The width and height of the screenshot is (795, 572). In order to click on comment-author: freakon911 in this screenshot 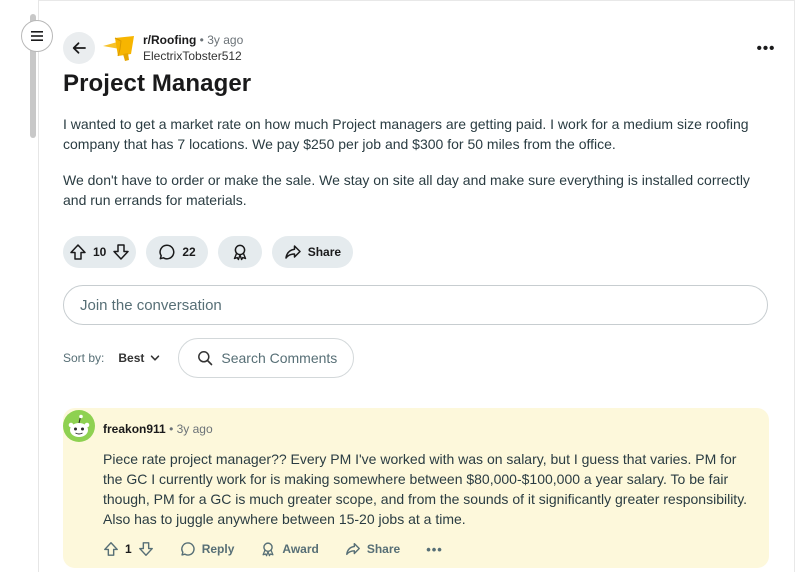, I will do `click(134, 429)`.